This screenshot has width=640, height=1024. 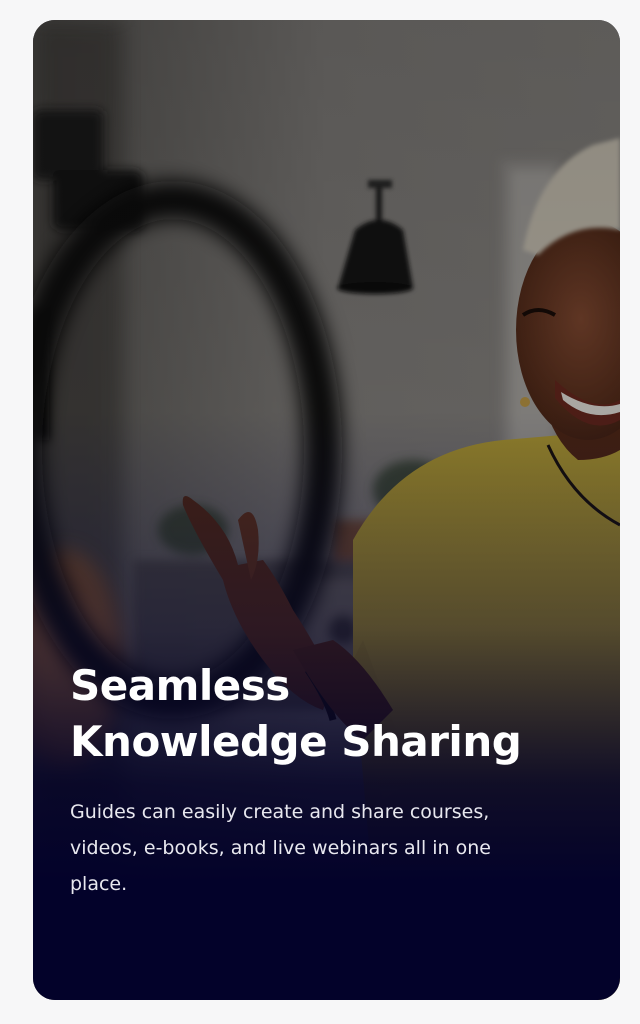 What do you see at coordinates (296, 741) in the screenshot?
I see `slide-title-line-2: Knowledge Sharing` at bounding box center [296, 741].